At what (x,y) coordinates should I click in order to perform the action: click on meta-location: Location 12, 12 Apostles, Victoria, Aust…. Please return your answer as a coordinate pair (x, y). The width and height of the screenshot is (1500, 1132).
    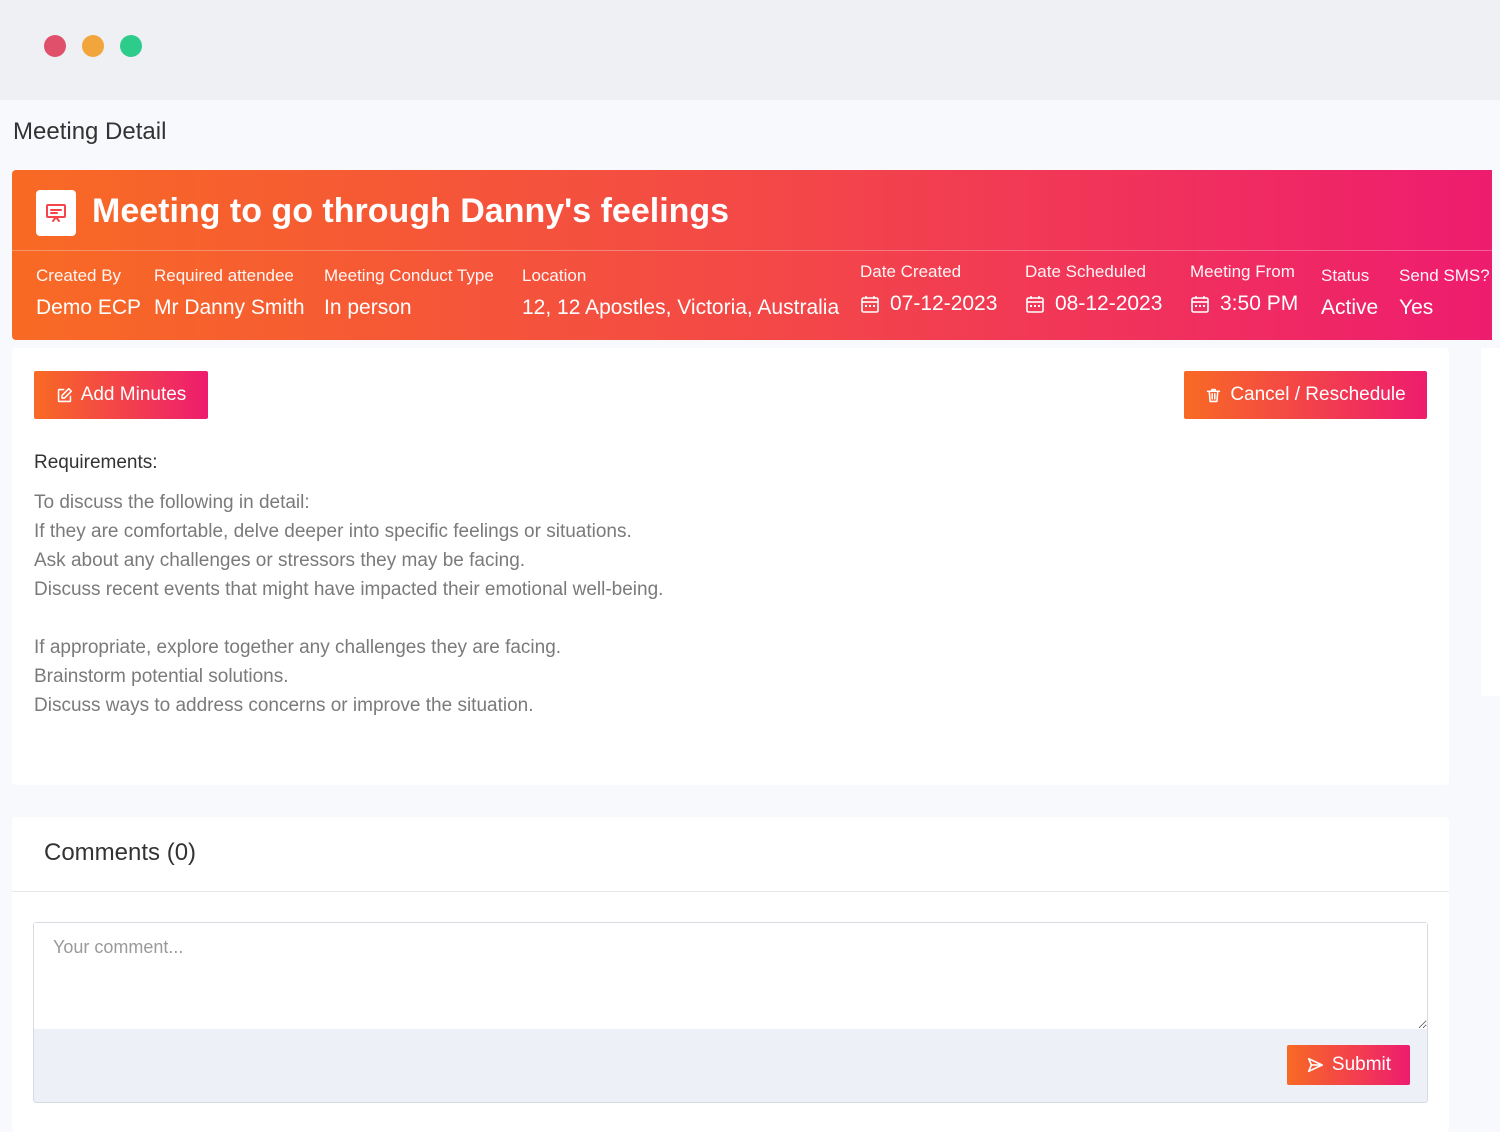
    Looking at the image, I should click on (680, 293).